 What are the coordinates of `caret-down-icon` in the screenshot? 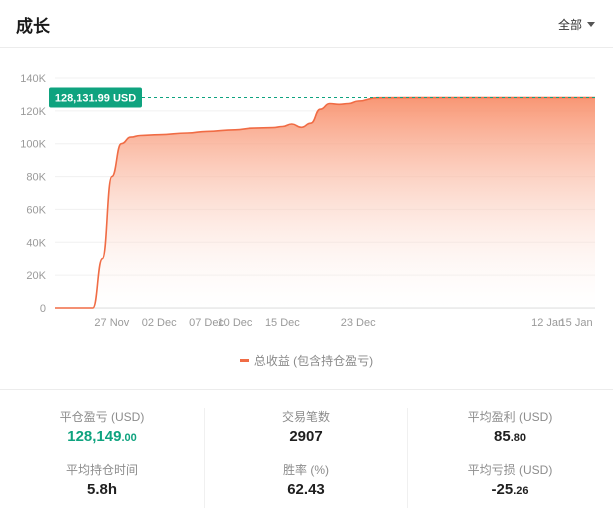 It's located at (591, 24).